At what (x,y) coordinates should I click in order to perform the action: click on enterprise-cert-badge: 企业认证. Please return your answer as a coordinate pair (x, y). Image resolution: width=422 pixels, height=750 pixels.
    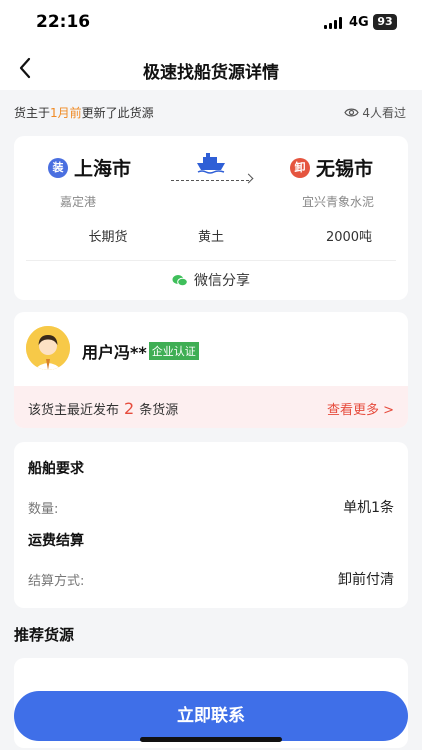
    Looking at the image, I should click on (173, 351).